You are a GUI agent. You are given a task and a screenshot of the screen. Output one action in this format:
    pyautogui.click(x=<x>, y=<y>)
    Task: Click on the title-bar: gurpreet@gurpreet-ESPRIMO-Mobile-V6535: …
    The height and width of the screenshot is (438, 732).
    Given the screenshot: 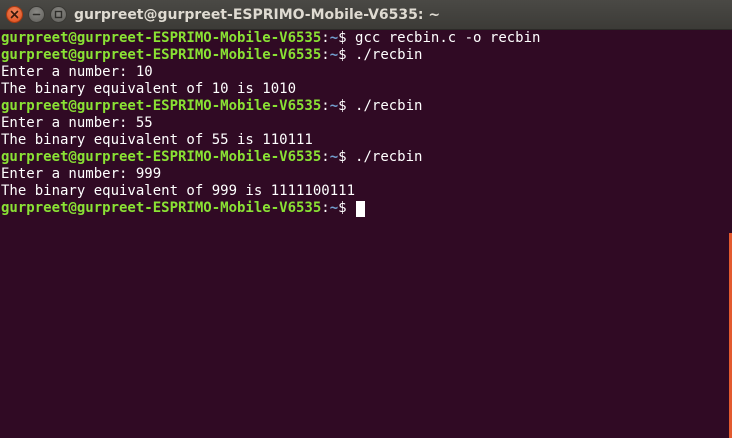 What is the action you would take?
    pyautogui.click(x=366, y=15)
    